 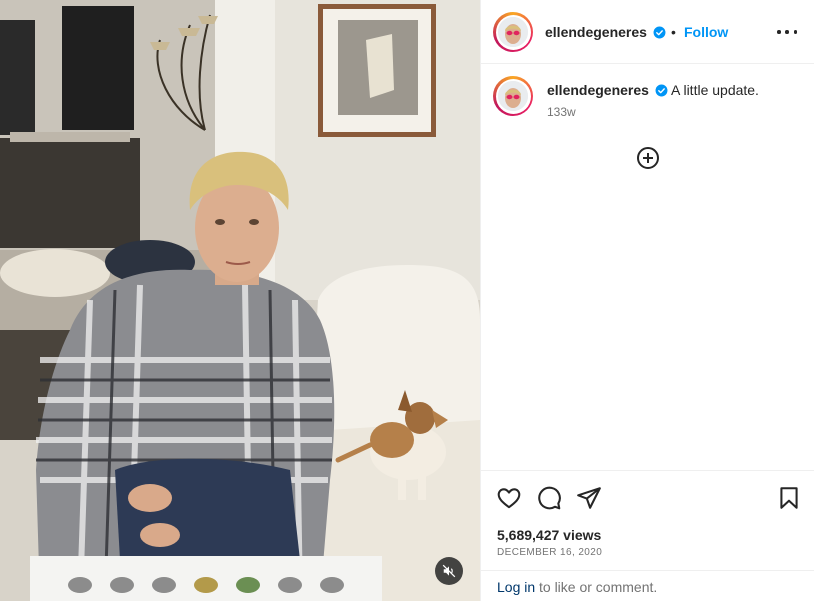 I want to click on follow-button: Follow, so click(x=706, y=32).